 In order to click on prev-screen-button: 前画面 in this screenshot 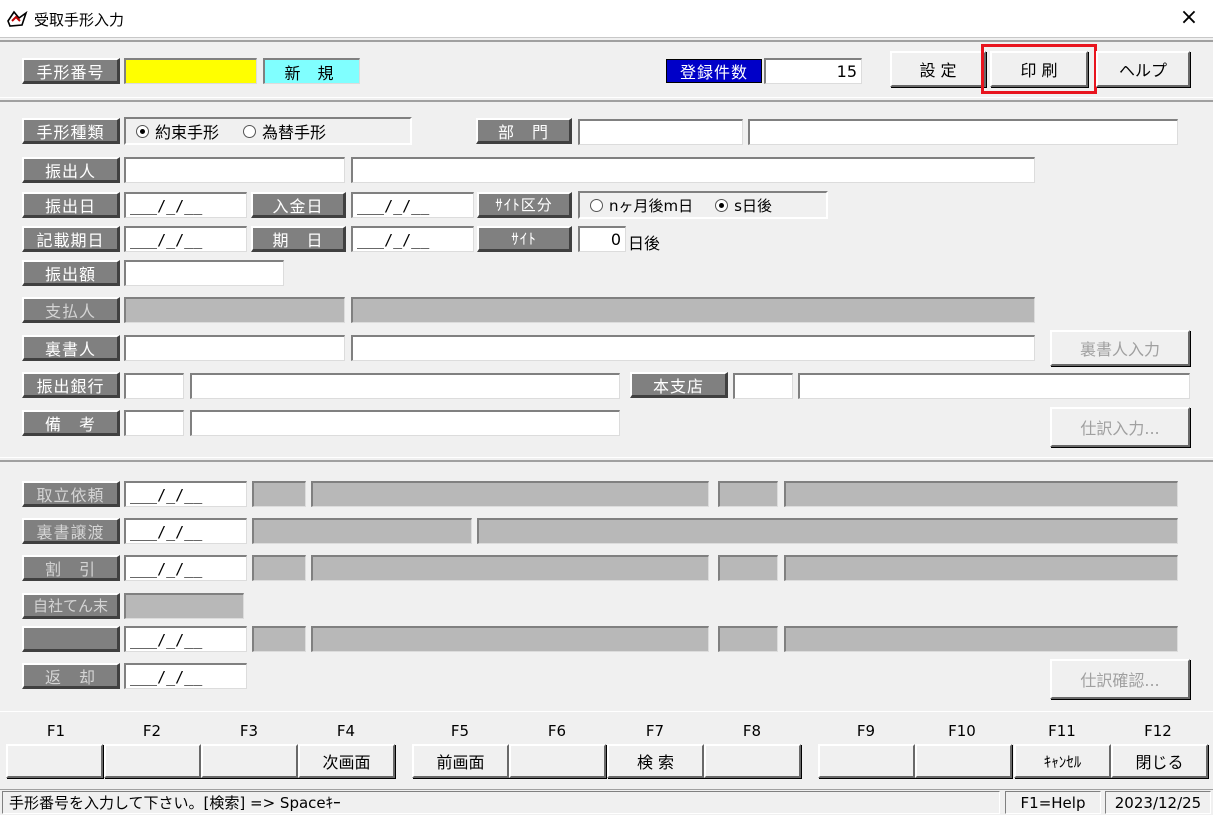, I will do `click(460, 761)`.